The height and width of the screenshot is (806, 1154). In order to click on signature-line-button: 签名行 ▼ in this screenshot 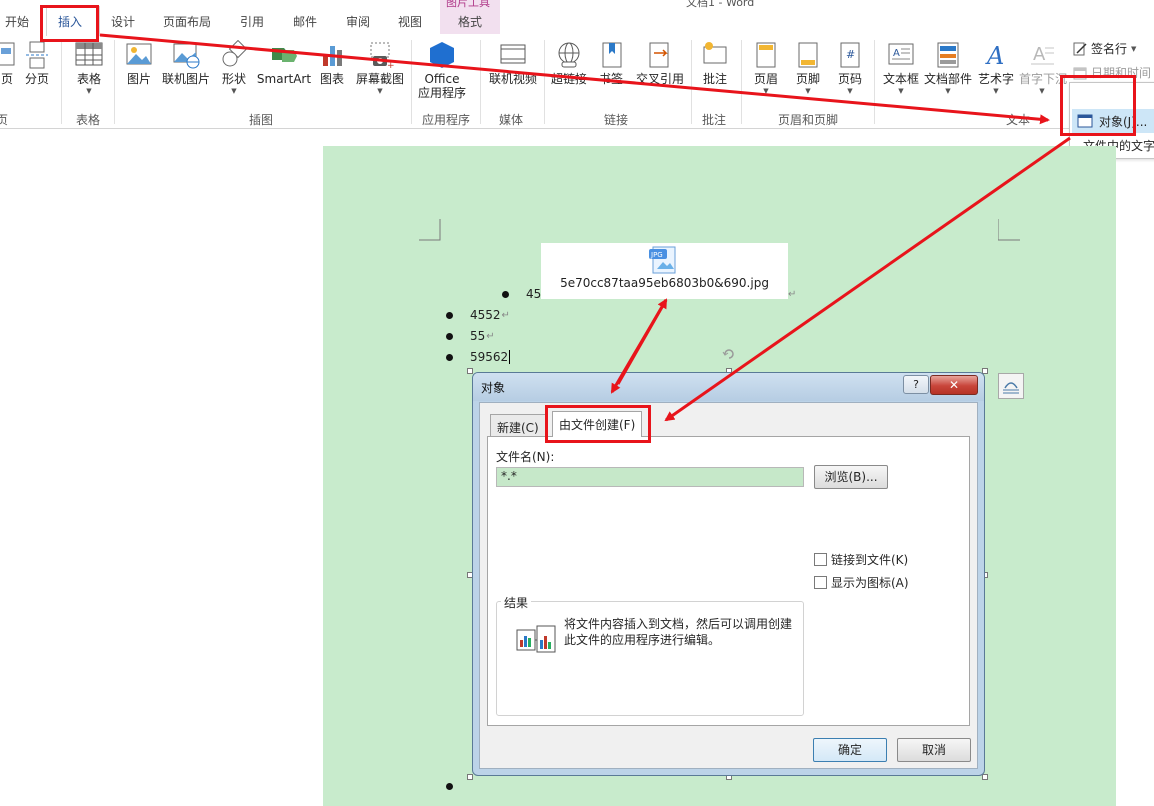, I will do `click(1104, 48)`.